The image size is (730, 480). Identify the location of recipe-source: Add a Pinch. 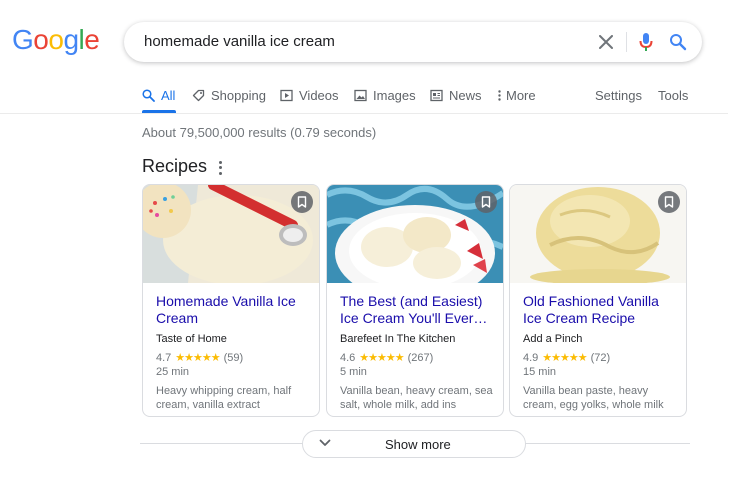
(553, 339).